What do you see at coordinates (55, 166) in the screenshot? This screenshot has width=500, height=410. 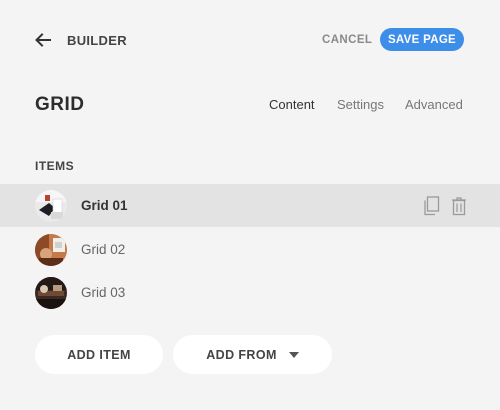 I see `items-section-label: ITEMS` at bounding box center [55, 166].